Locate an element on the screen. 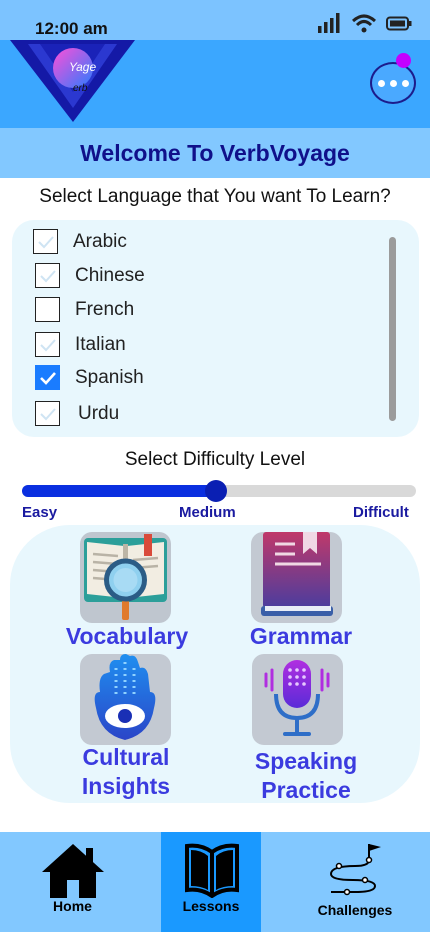 This screenshot has height=932, width=430. app-header: Yage erb is located at coordinates (215, 84).